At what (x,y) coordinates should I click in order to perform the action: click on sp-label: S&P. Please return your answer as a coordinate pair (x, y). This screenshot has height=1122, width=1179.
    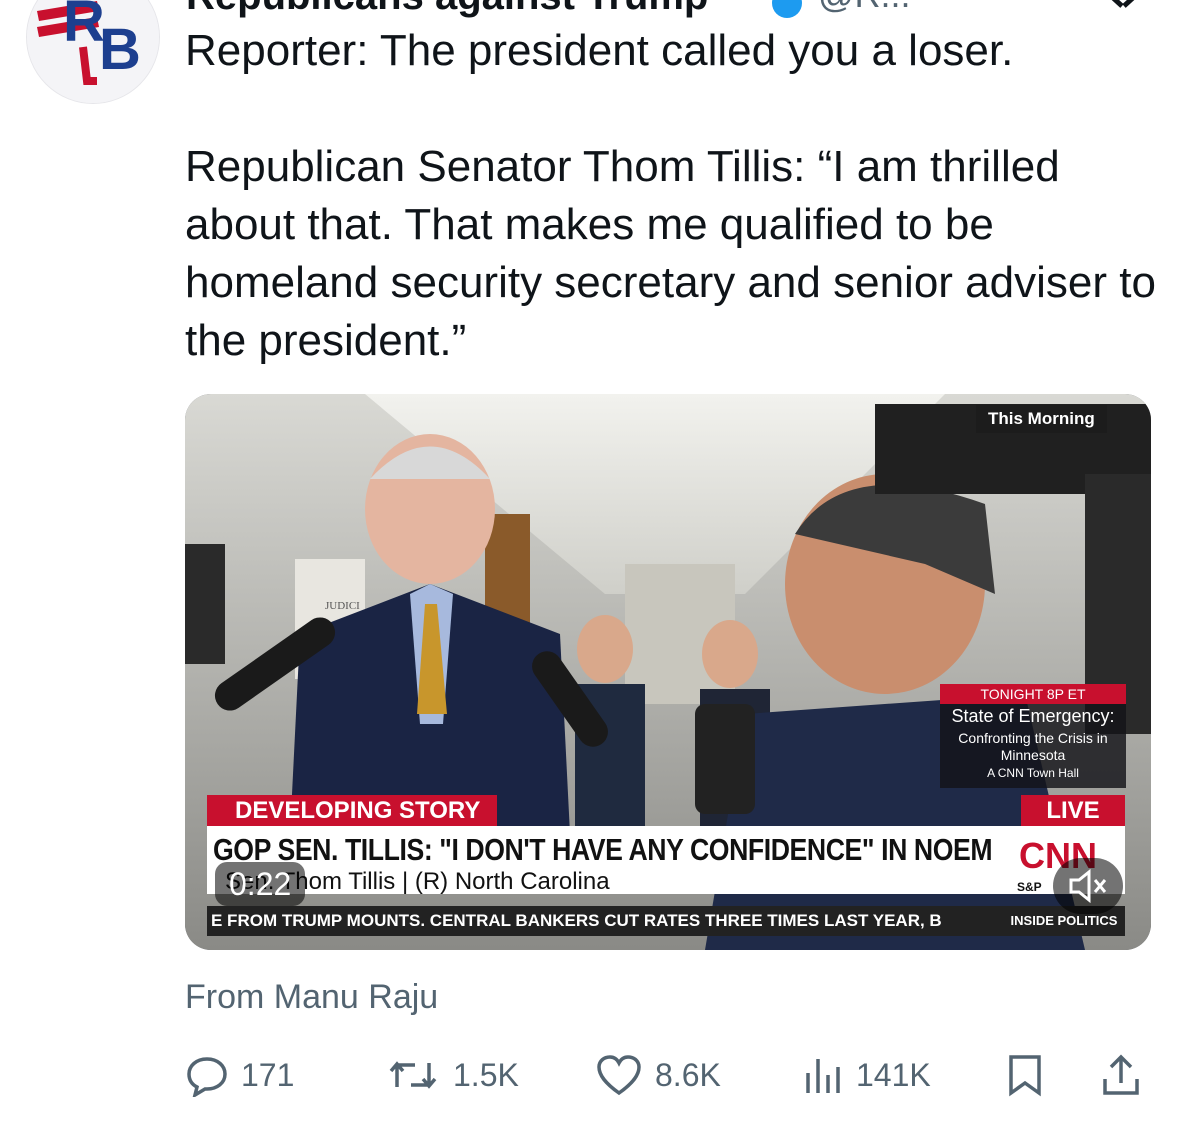
    Looking at the image, I should click on (1029, 887).